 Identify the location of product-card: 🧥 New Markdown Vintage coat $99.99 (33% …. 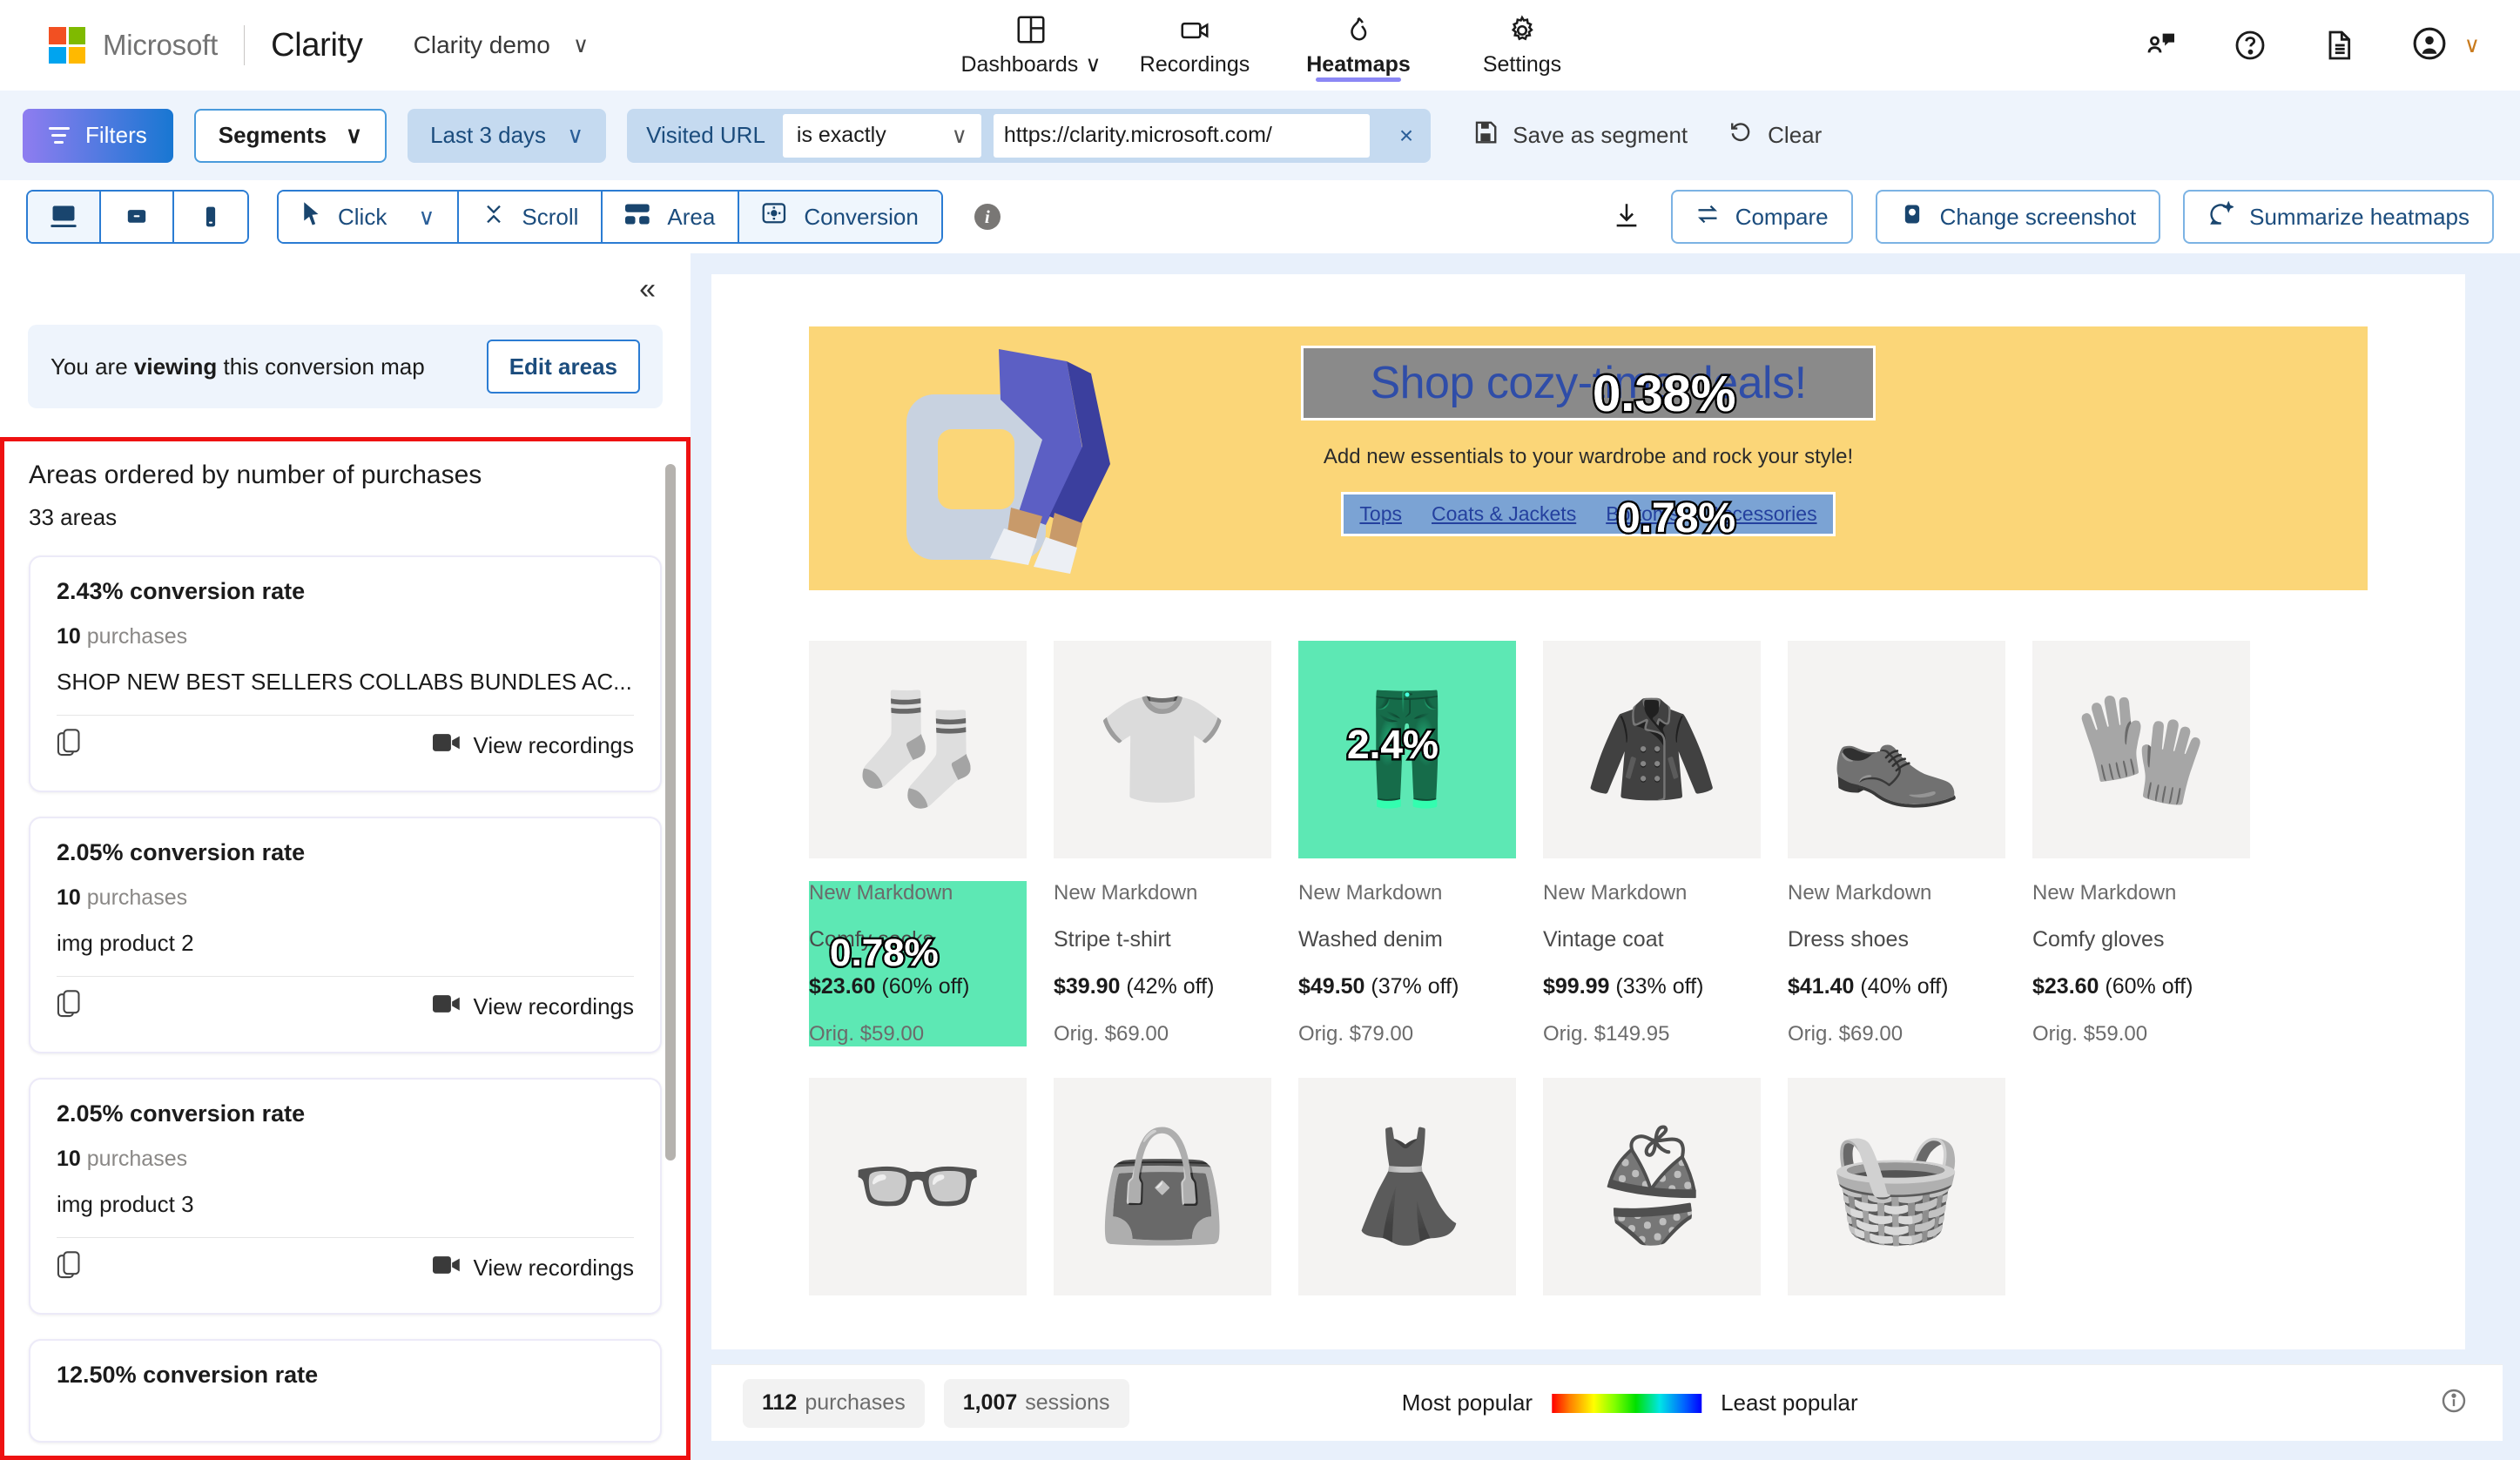
(1652, 843).